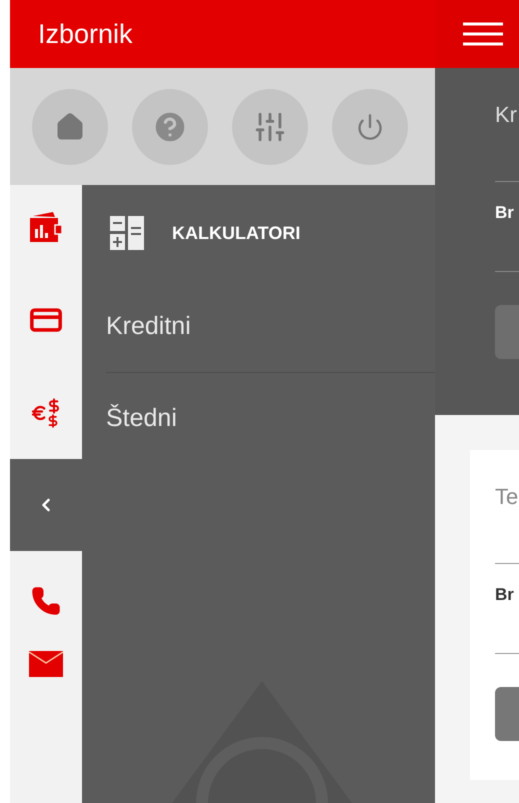 The width and height of the screenshot is (519, 803). I want to click on power-icon, so click(370, 126).